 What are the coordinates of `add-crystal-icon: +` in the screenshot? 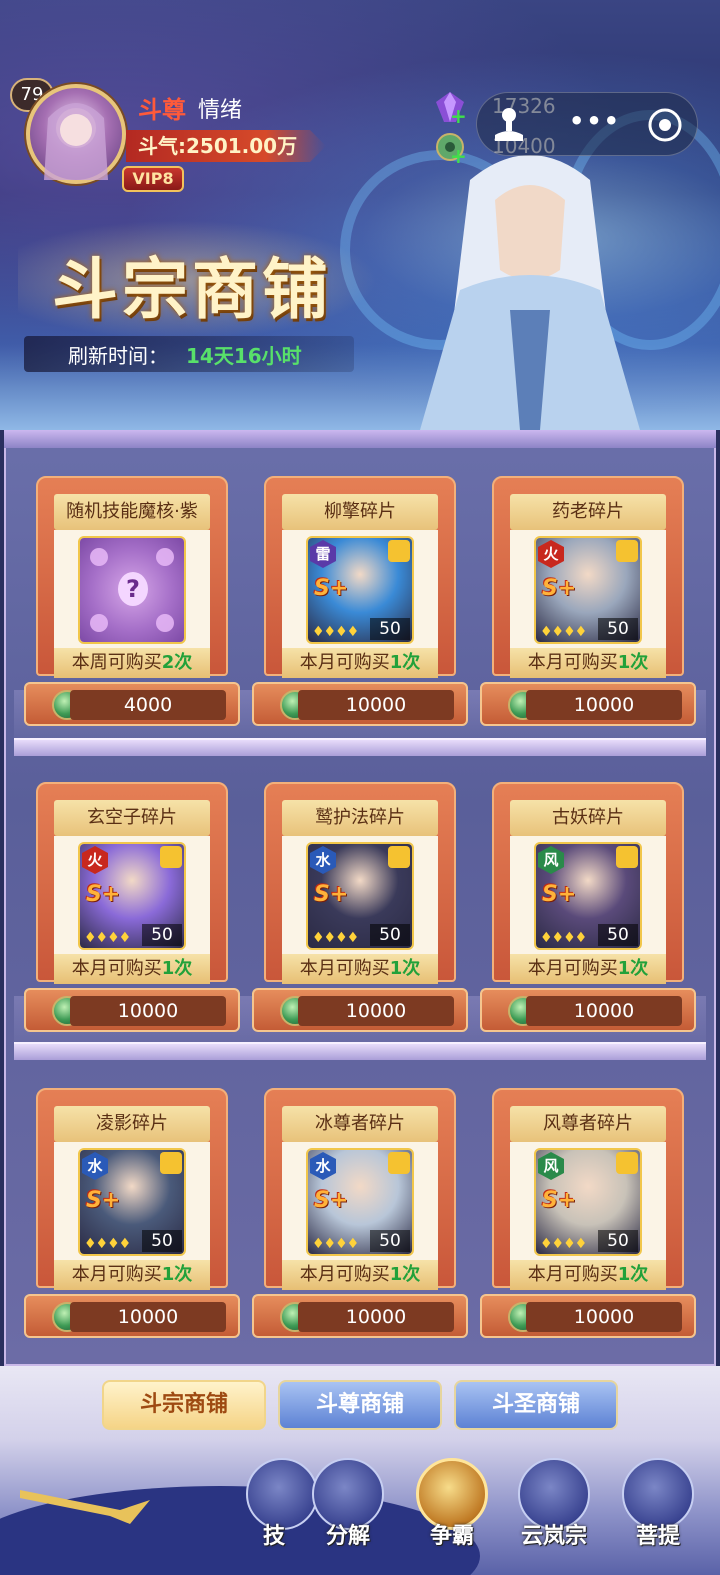 It's located at (458, 116).